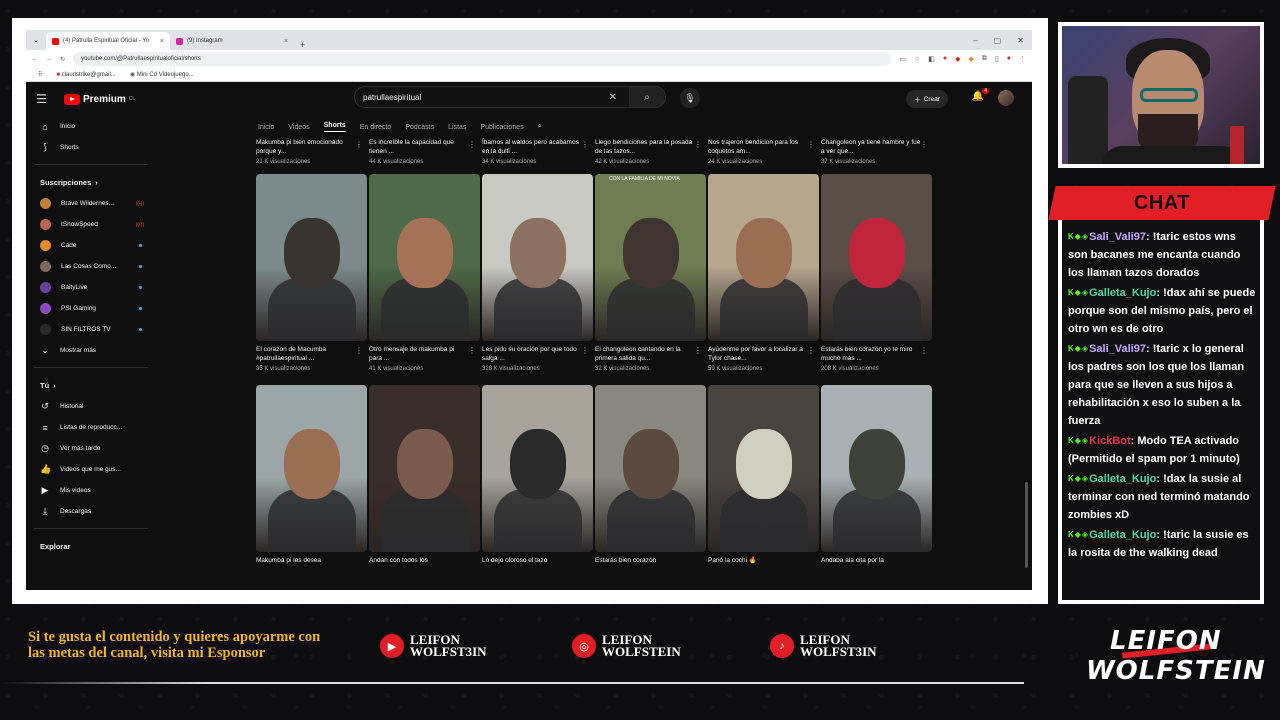 The width and height of the screenshot is (1280, 720). What do you see at coordinates (40, 74) in the screenshot?
I see `apps-icon: ⠿` at bounding box center [40, 74].